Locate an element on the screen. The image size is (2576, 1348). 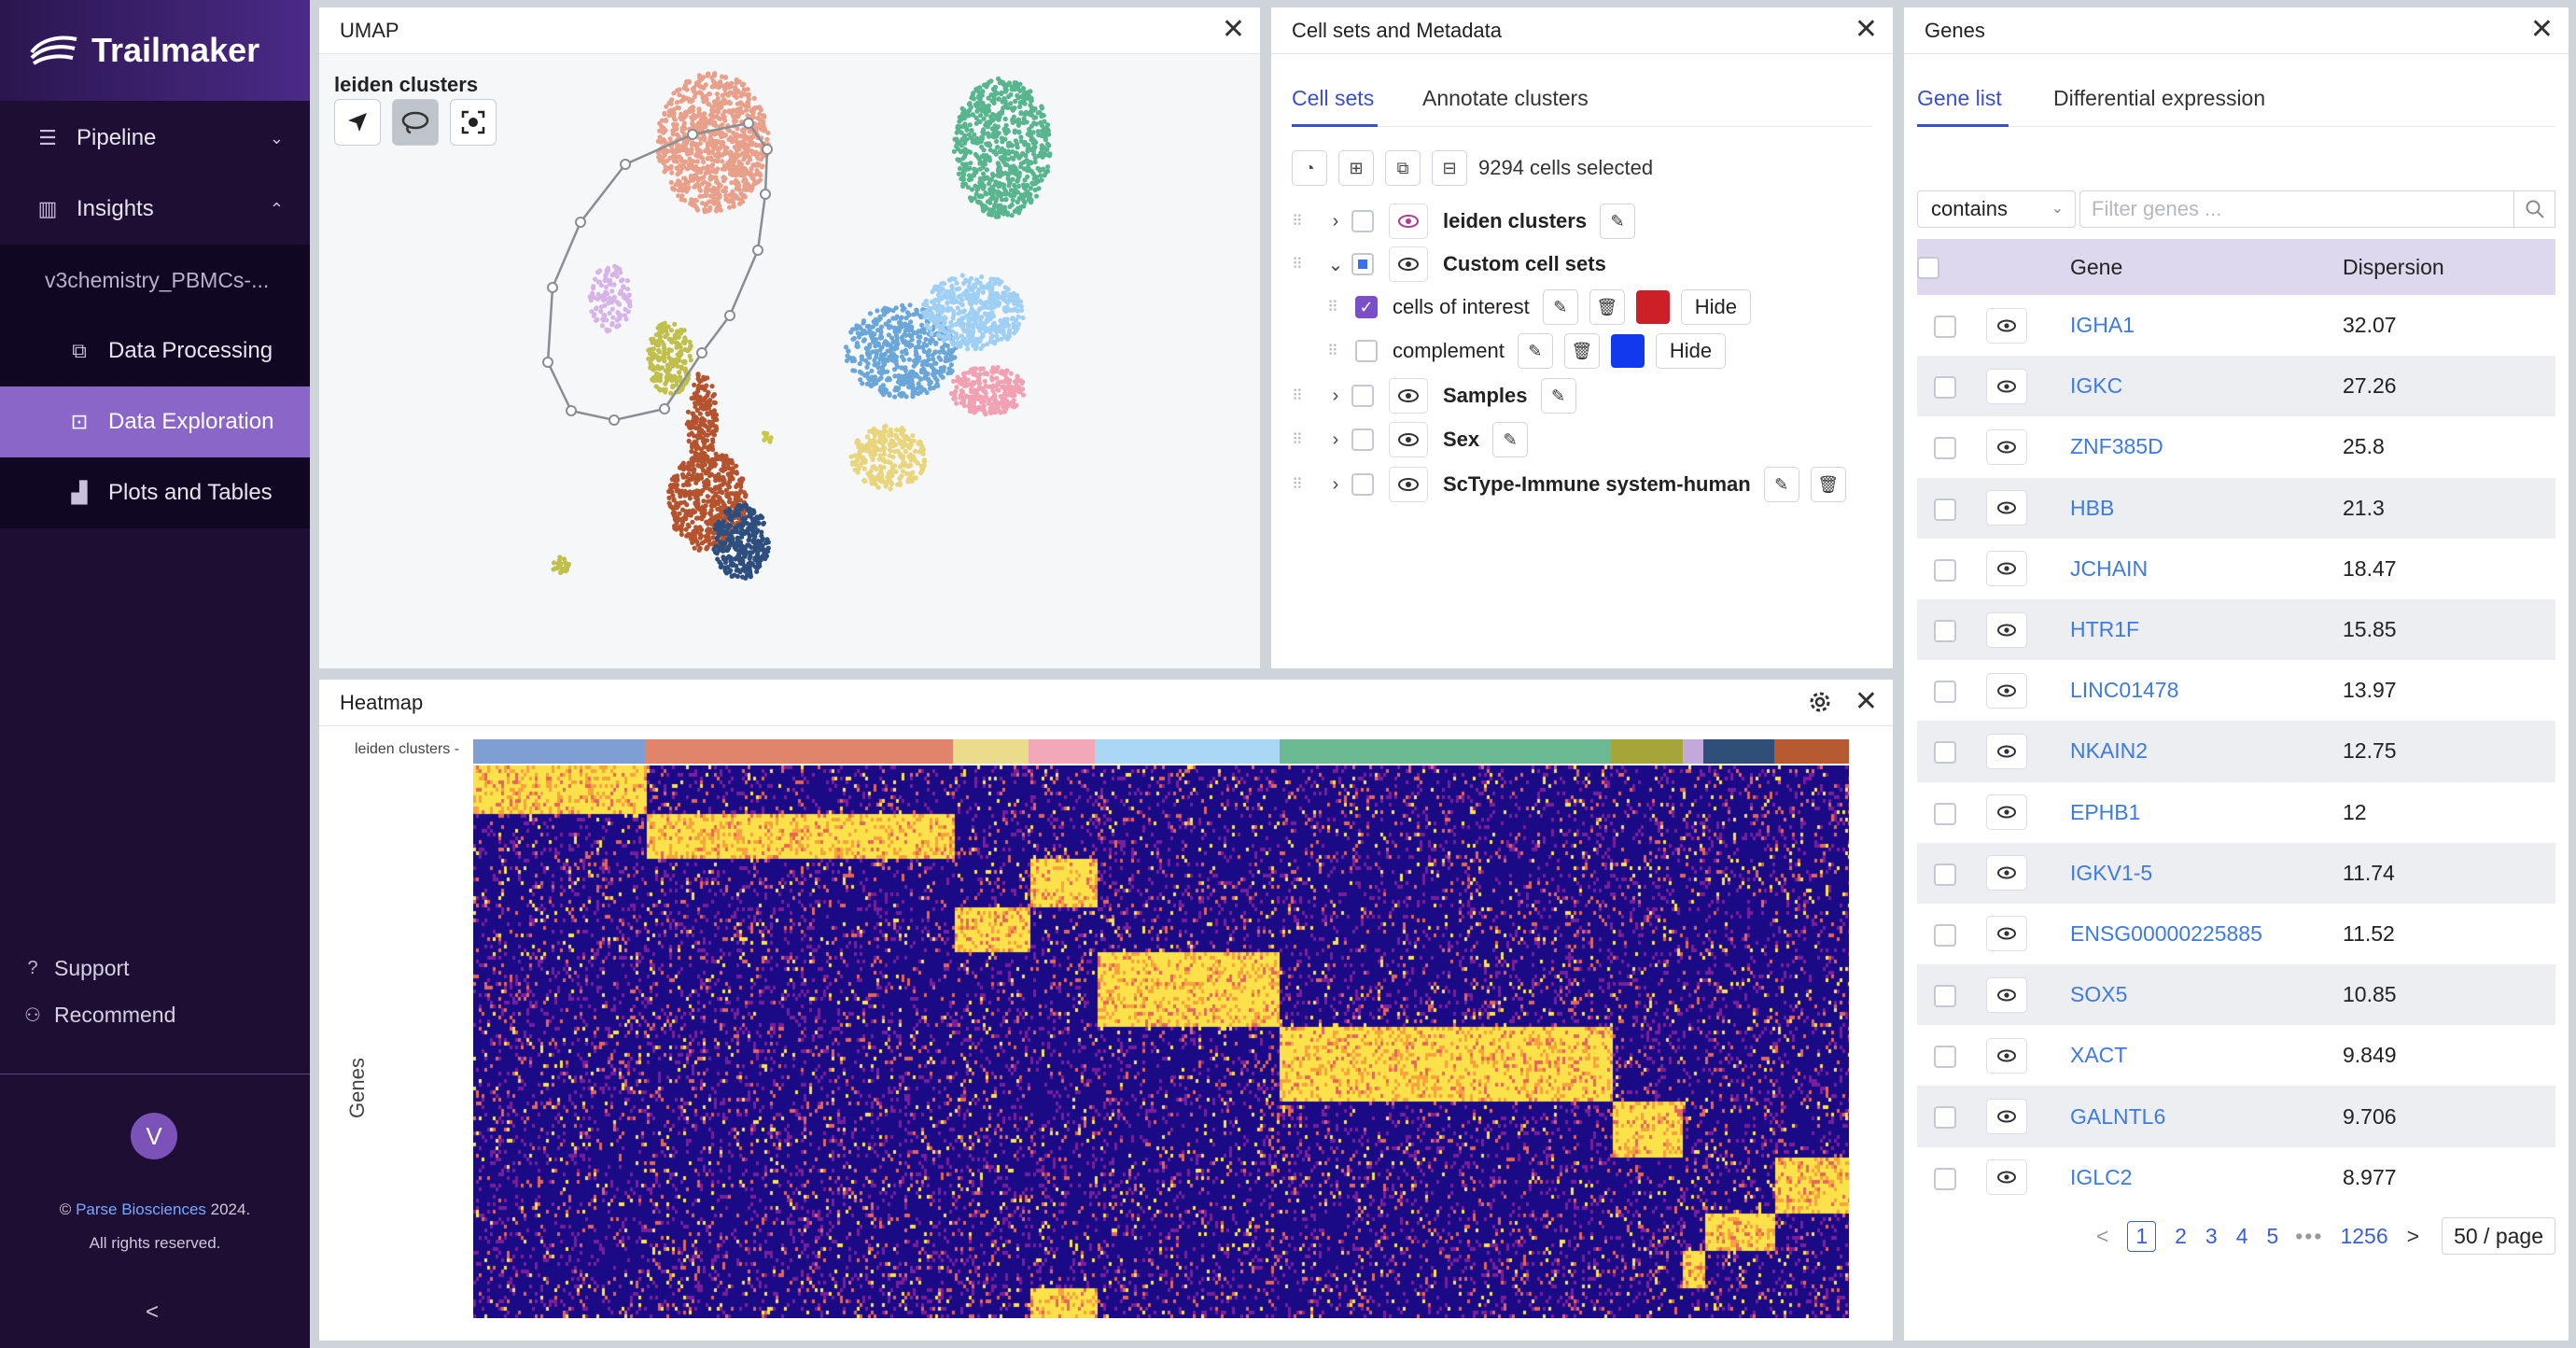
gene-link: XACT is located at coordinates (2098, 1055).